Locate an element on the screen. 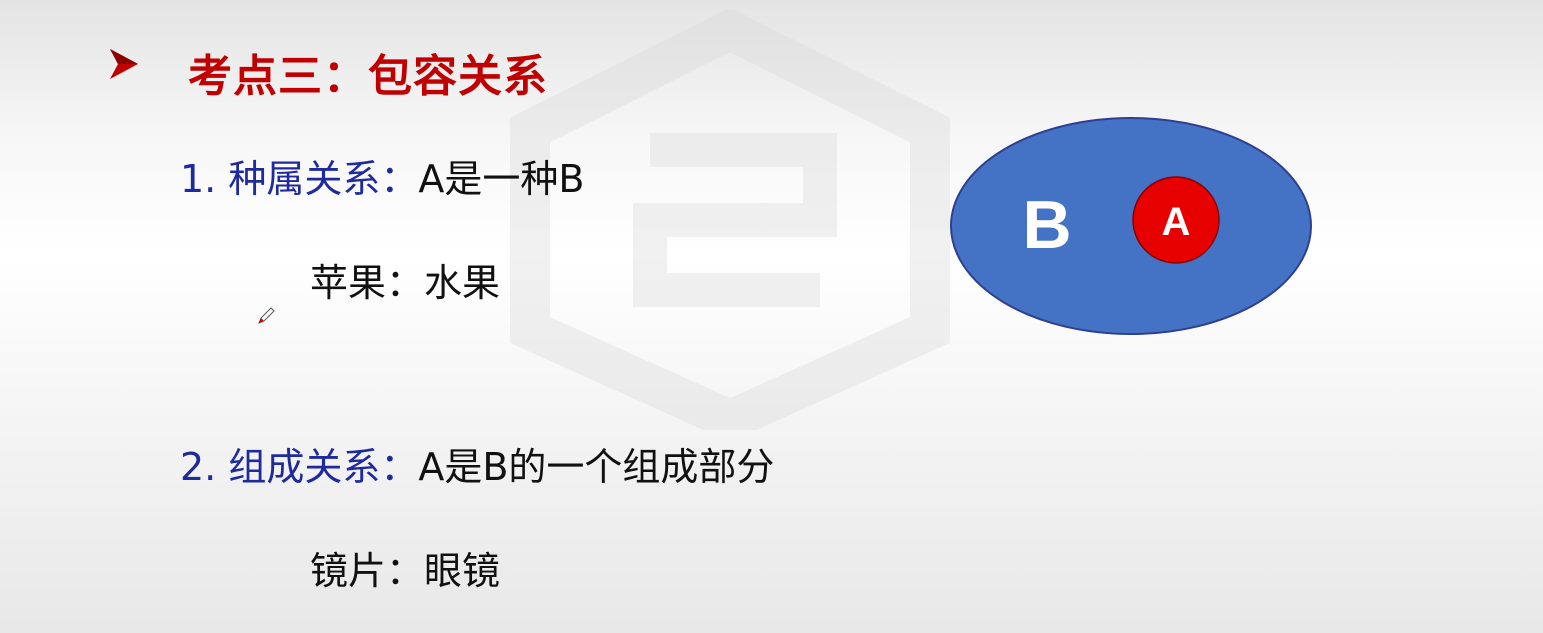  item-example: 苹果：水果 is located at coordinates (405, 283).